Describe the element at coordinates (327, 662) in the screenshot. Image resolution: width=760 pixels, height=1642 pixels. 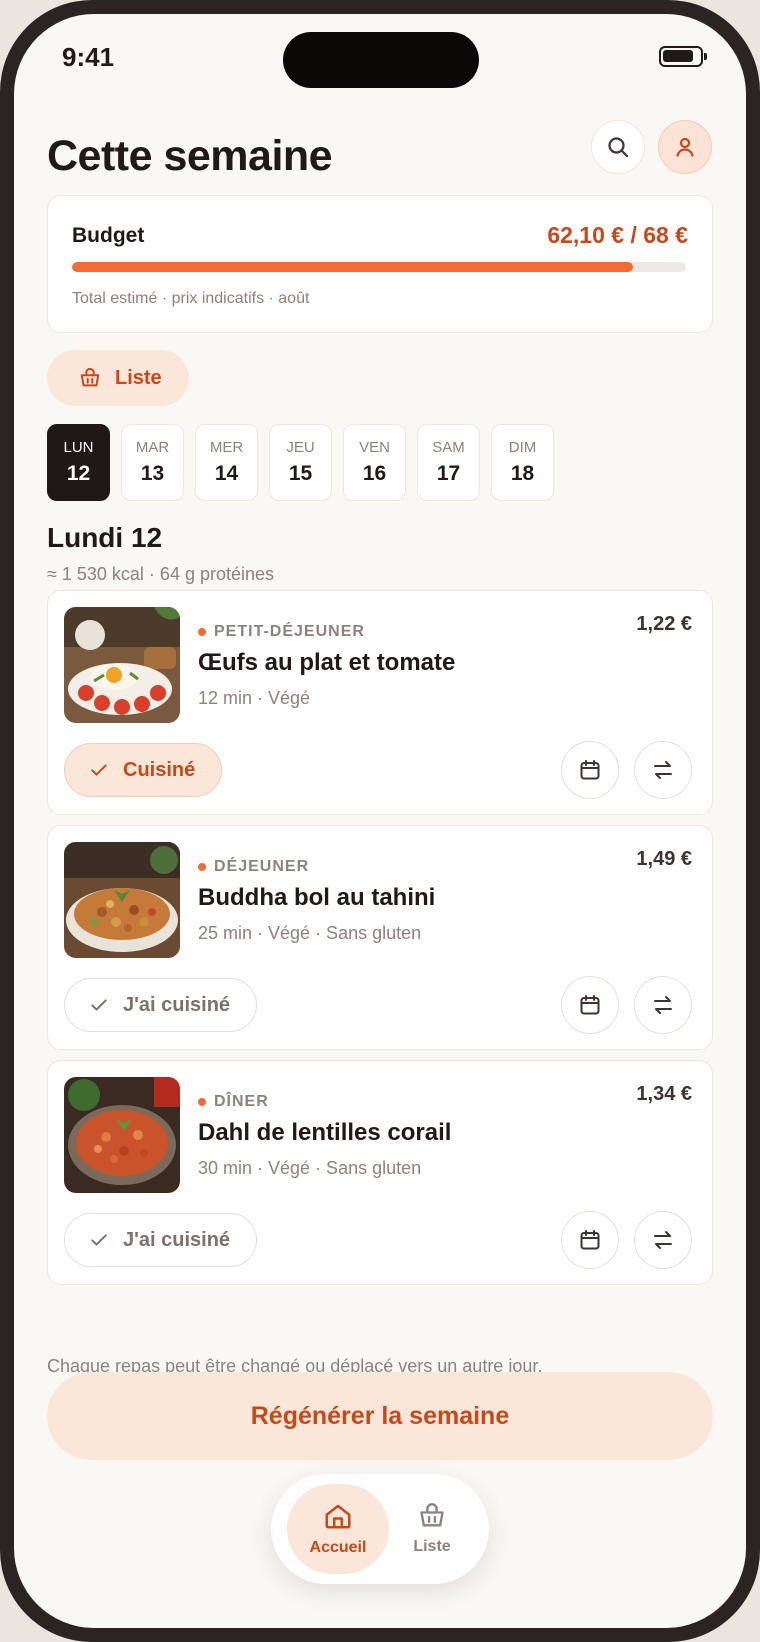
I see `meal-name: Œufs au plat et tomate` at that location.